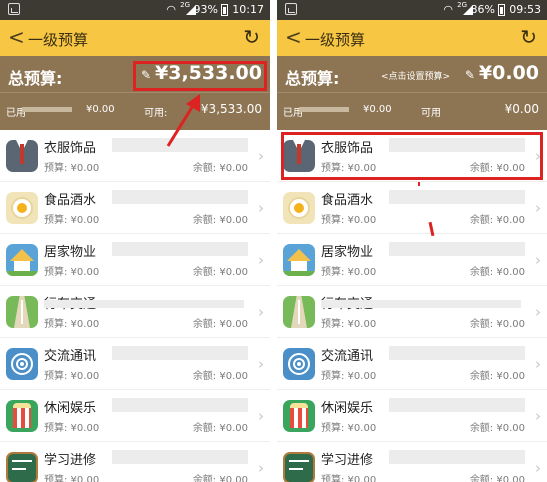 The image size is (547, 482). Describe the element at coordinates (347, 252) in the screenshot. I see `category-name: 居家物业` at that location.